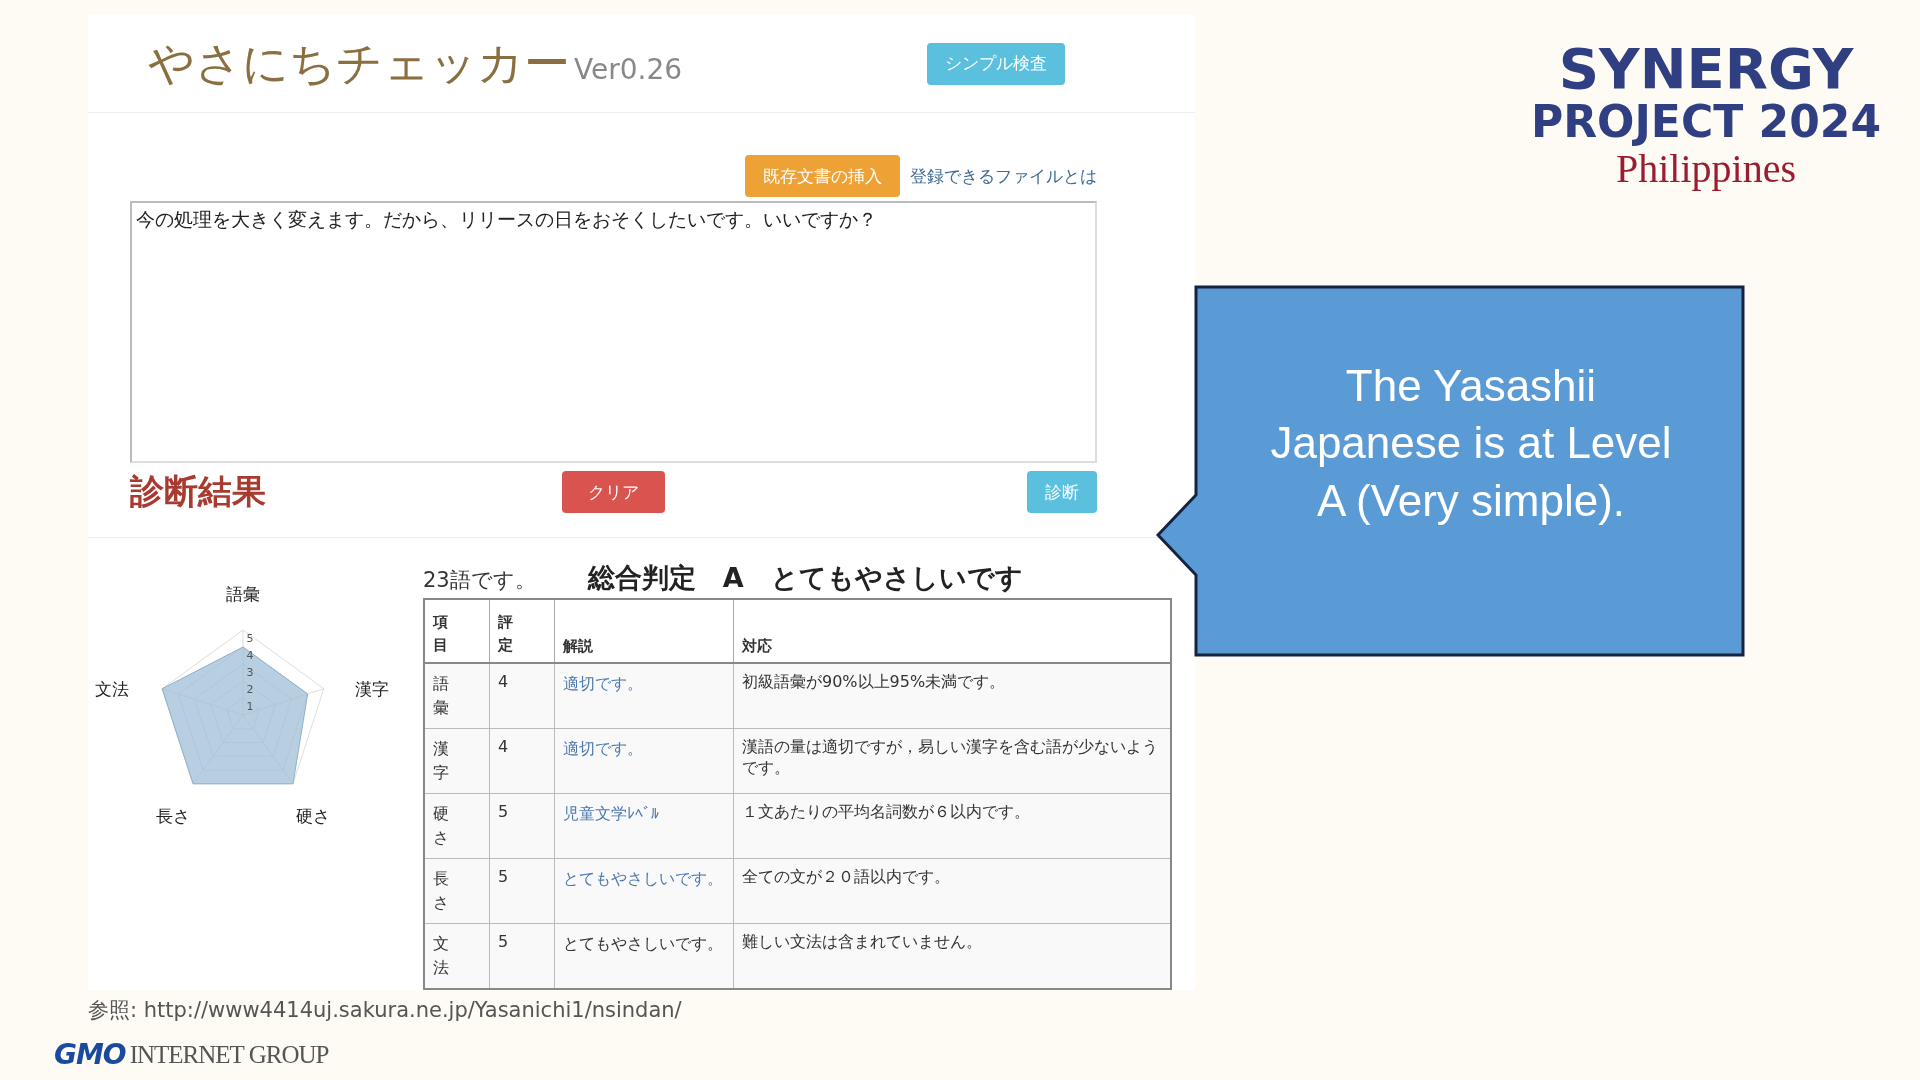 The image size is (1920, 1080). What do you see at coordinates (250, 655) in the screenshot?
I see `tick-label: 4` at bounding box center [250, 655].